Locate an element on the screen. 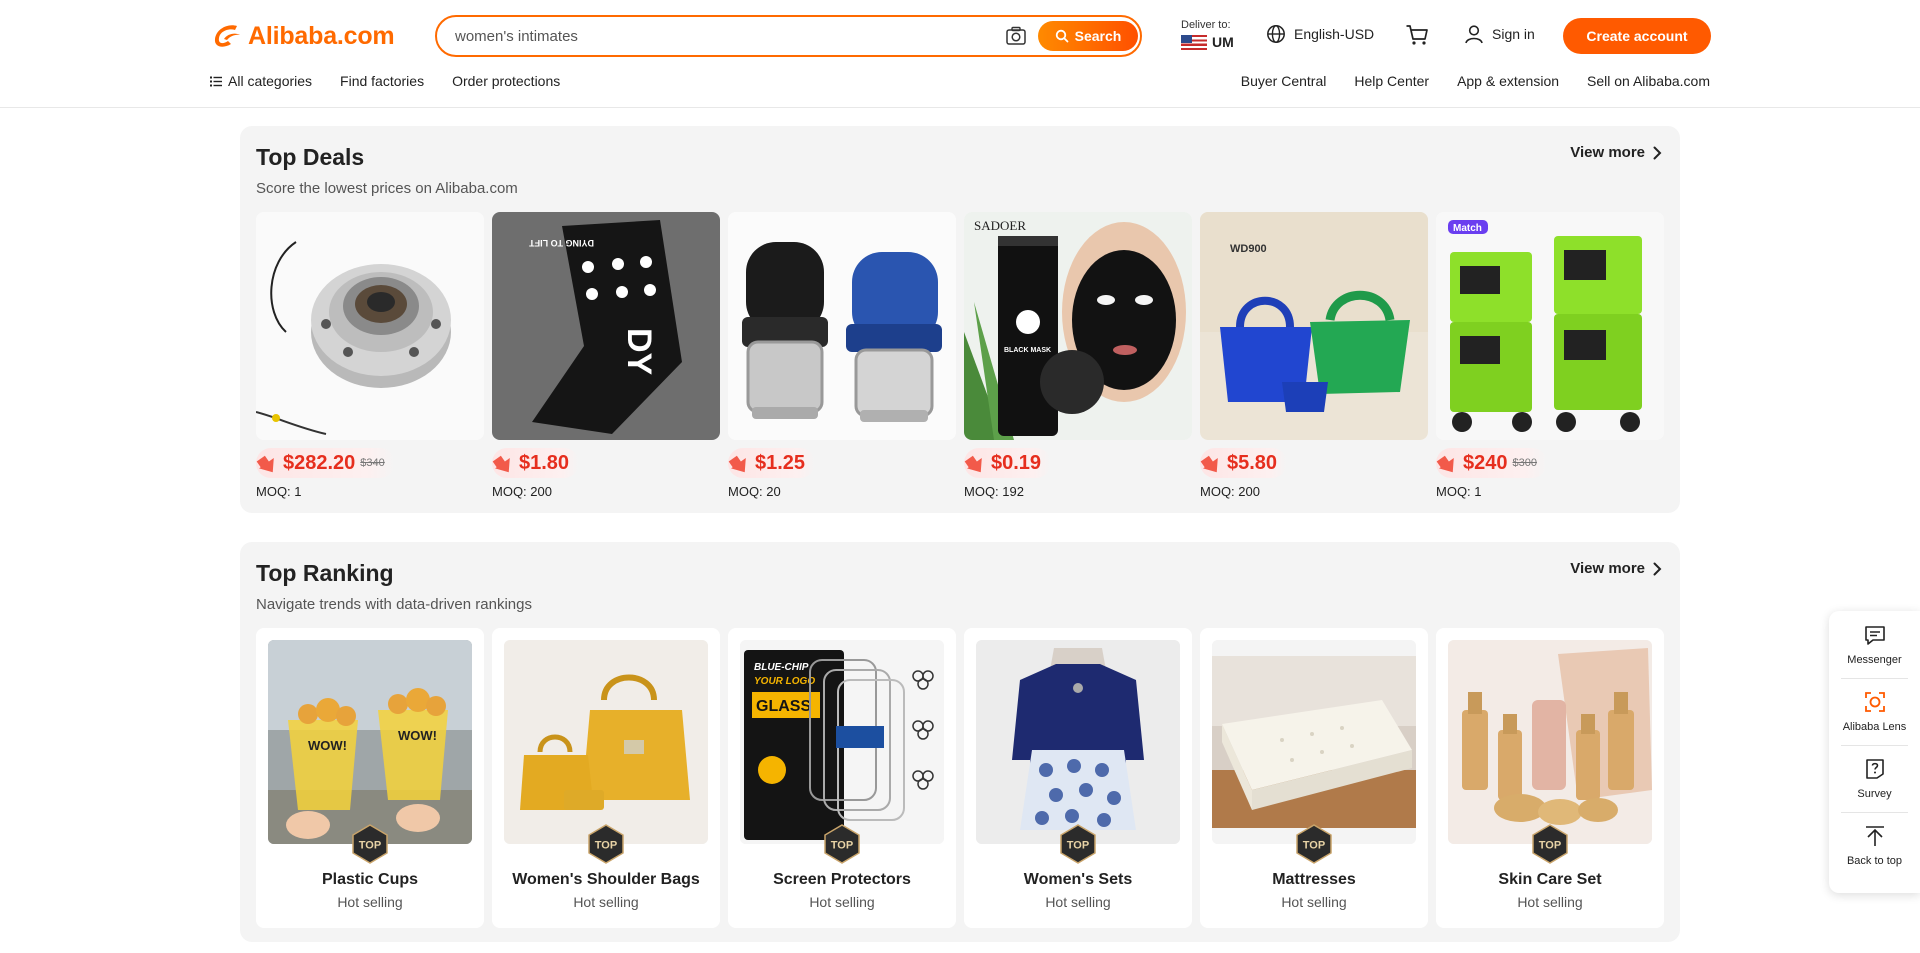 The width and height of the screenshot is (1920, 953). search-button: Search is located at coordinates (1088, 36).